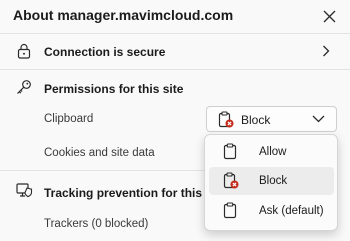  I want to click on menu-item-ask-default: Ask (default), so click(271, 211).